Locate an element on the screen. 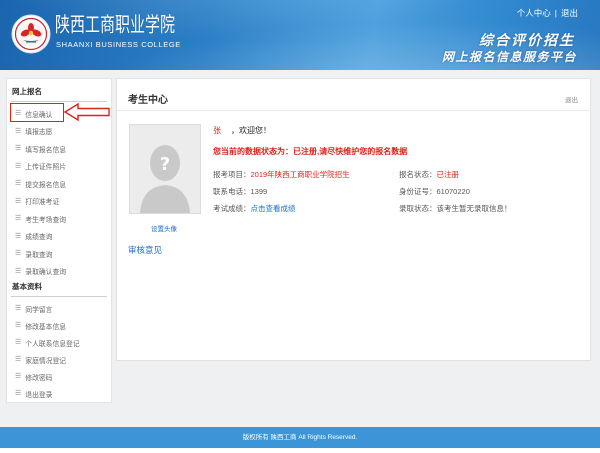 The image size is (600, 453). sidebar-item-fill-info: ☰ 填写报名信息 is located at coordinates (59, 149).